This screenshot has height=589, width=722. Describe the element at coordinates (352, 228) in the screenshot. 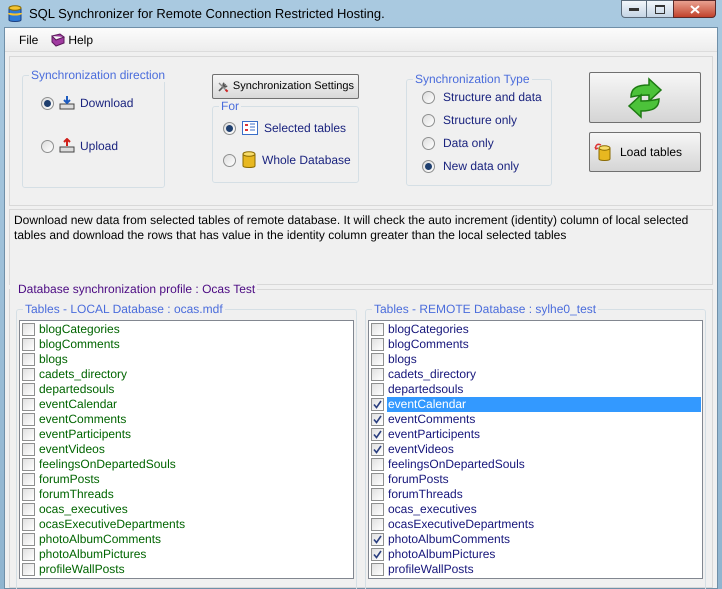

I see `description-text: Download new data from selected tables of remote database. It will check the auto increment (identity) column of local selected tables and download the rows that has value in the identity column greater than the local selected tables` at that location.